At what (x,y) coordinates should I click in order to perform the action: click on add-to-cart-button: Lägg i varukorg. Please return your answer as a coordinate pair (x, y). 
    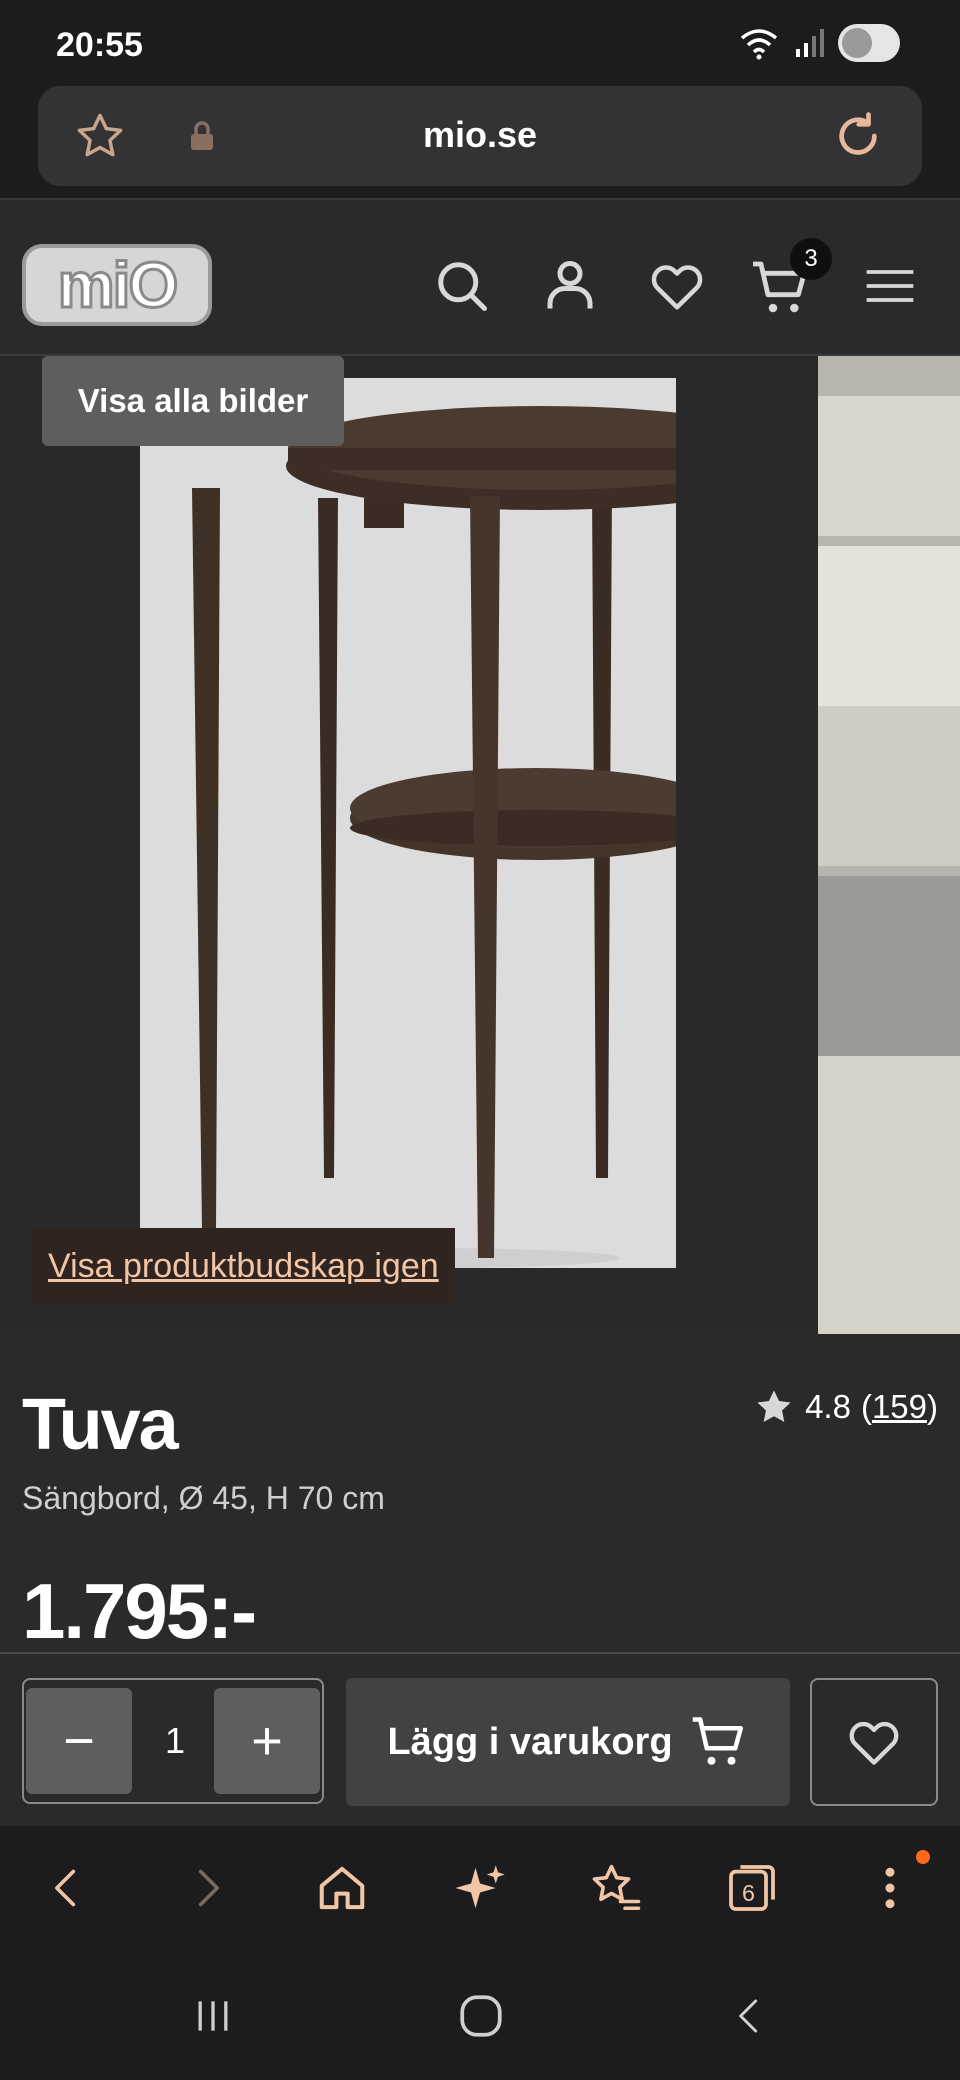
    Looking at the image, I should click on (568, 1742).